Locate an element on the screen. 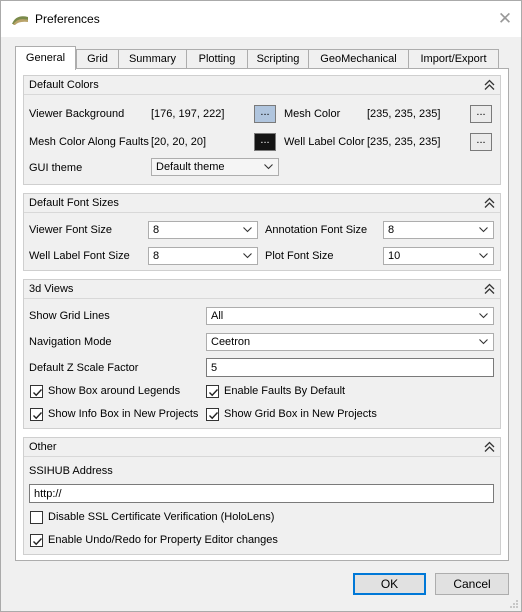  show-box-legends-label: Show Box around Legends is located at coordinates (114, 391).